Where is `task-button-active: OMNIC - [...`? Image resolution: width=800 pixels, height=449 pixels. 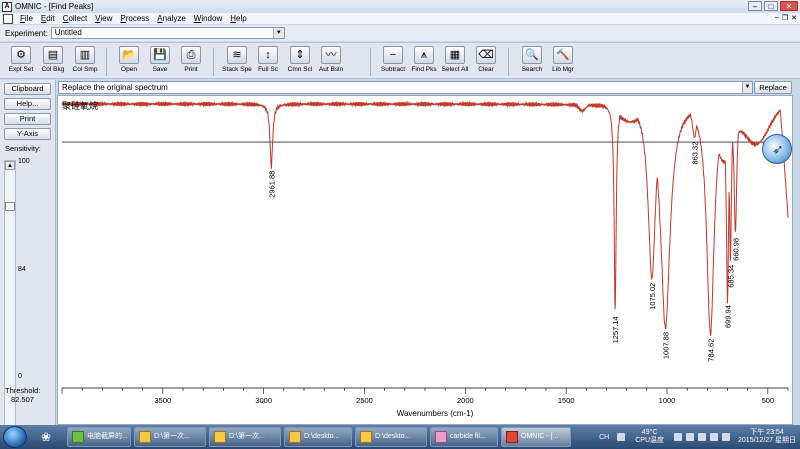
task-button-active: OMNIC - [... is located at coordinates (536, 437).